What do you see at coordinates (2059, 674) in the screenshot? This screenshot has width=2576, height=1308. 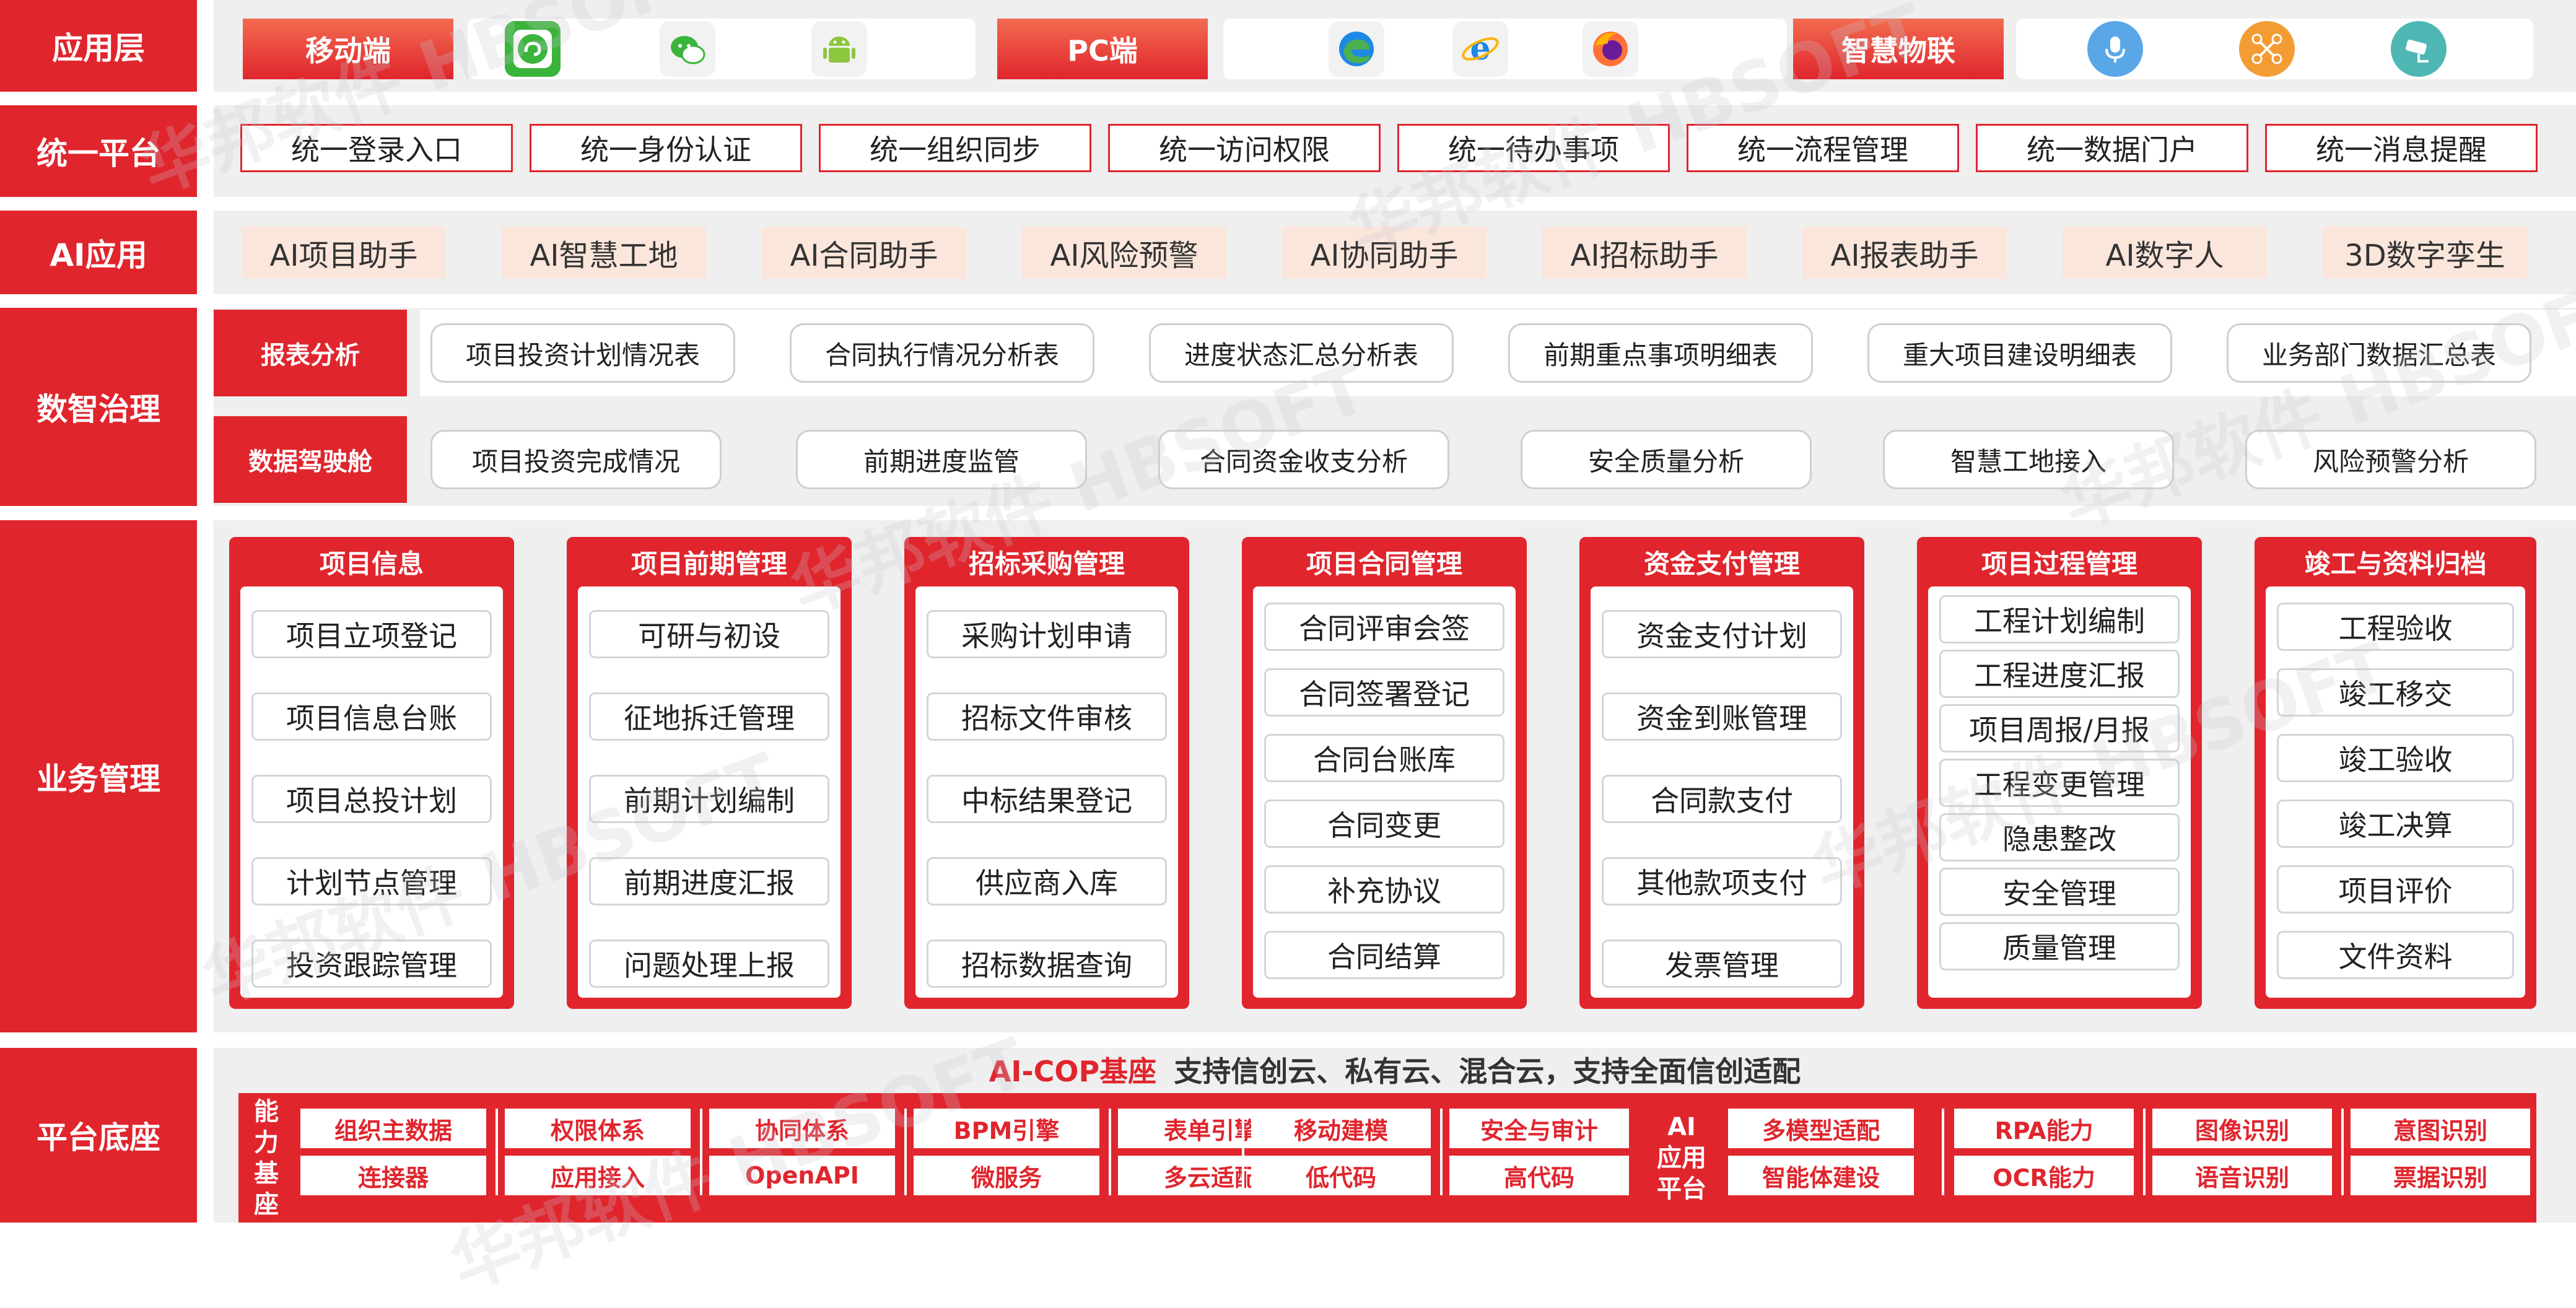 I see `biz-item: 工程进度汇报` at bounding box center [2059, 674].